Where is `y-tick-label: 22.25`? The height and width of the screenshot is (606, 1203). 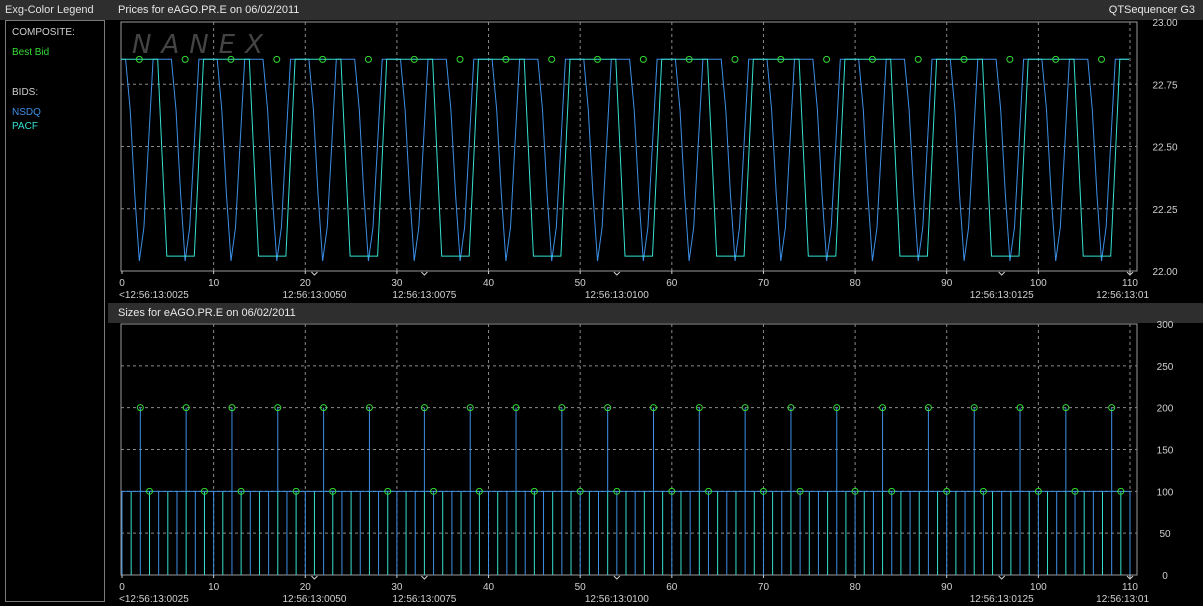
y-tick-label: 22.25 is located at coordinates (1164, 210).